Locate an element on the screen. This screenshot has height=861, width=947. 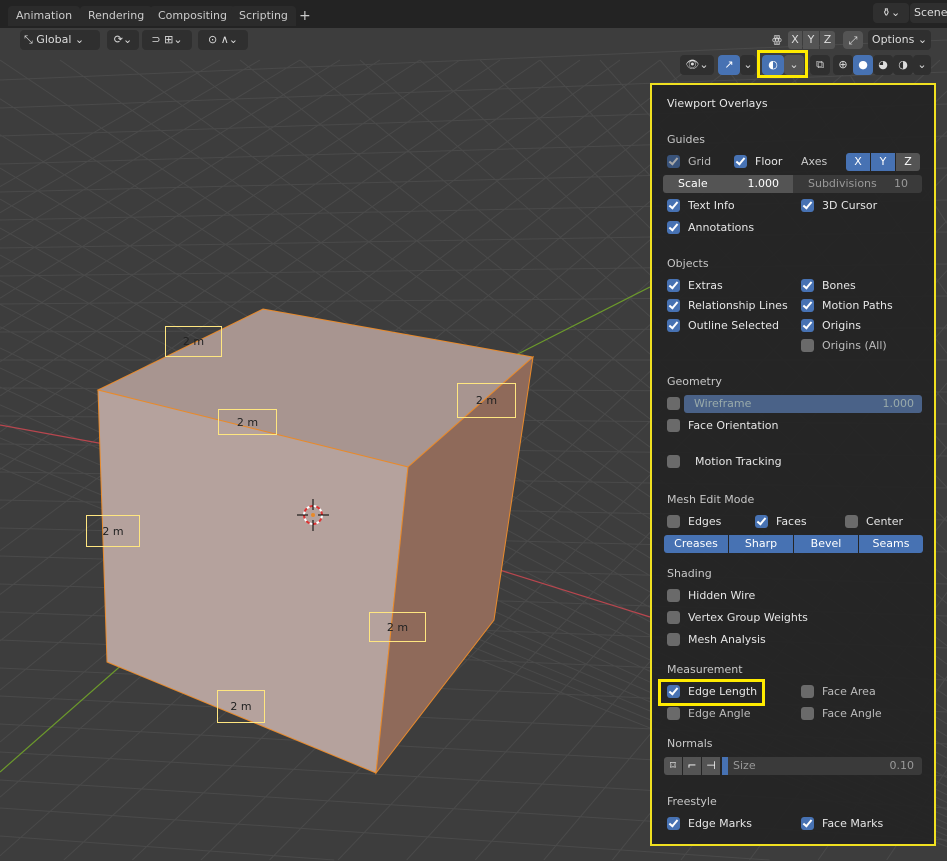
scene-selector-icon: ⚱⌄ is located at coordinates (891, 13).